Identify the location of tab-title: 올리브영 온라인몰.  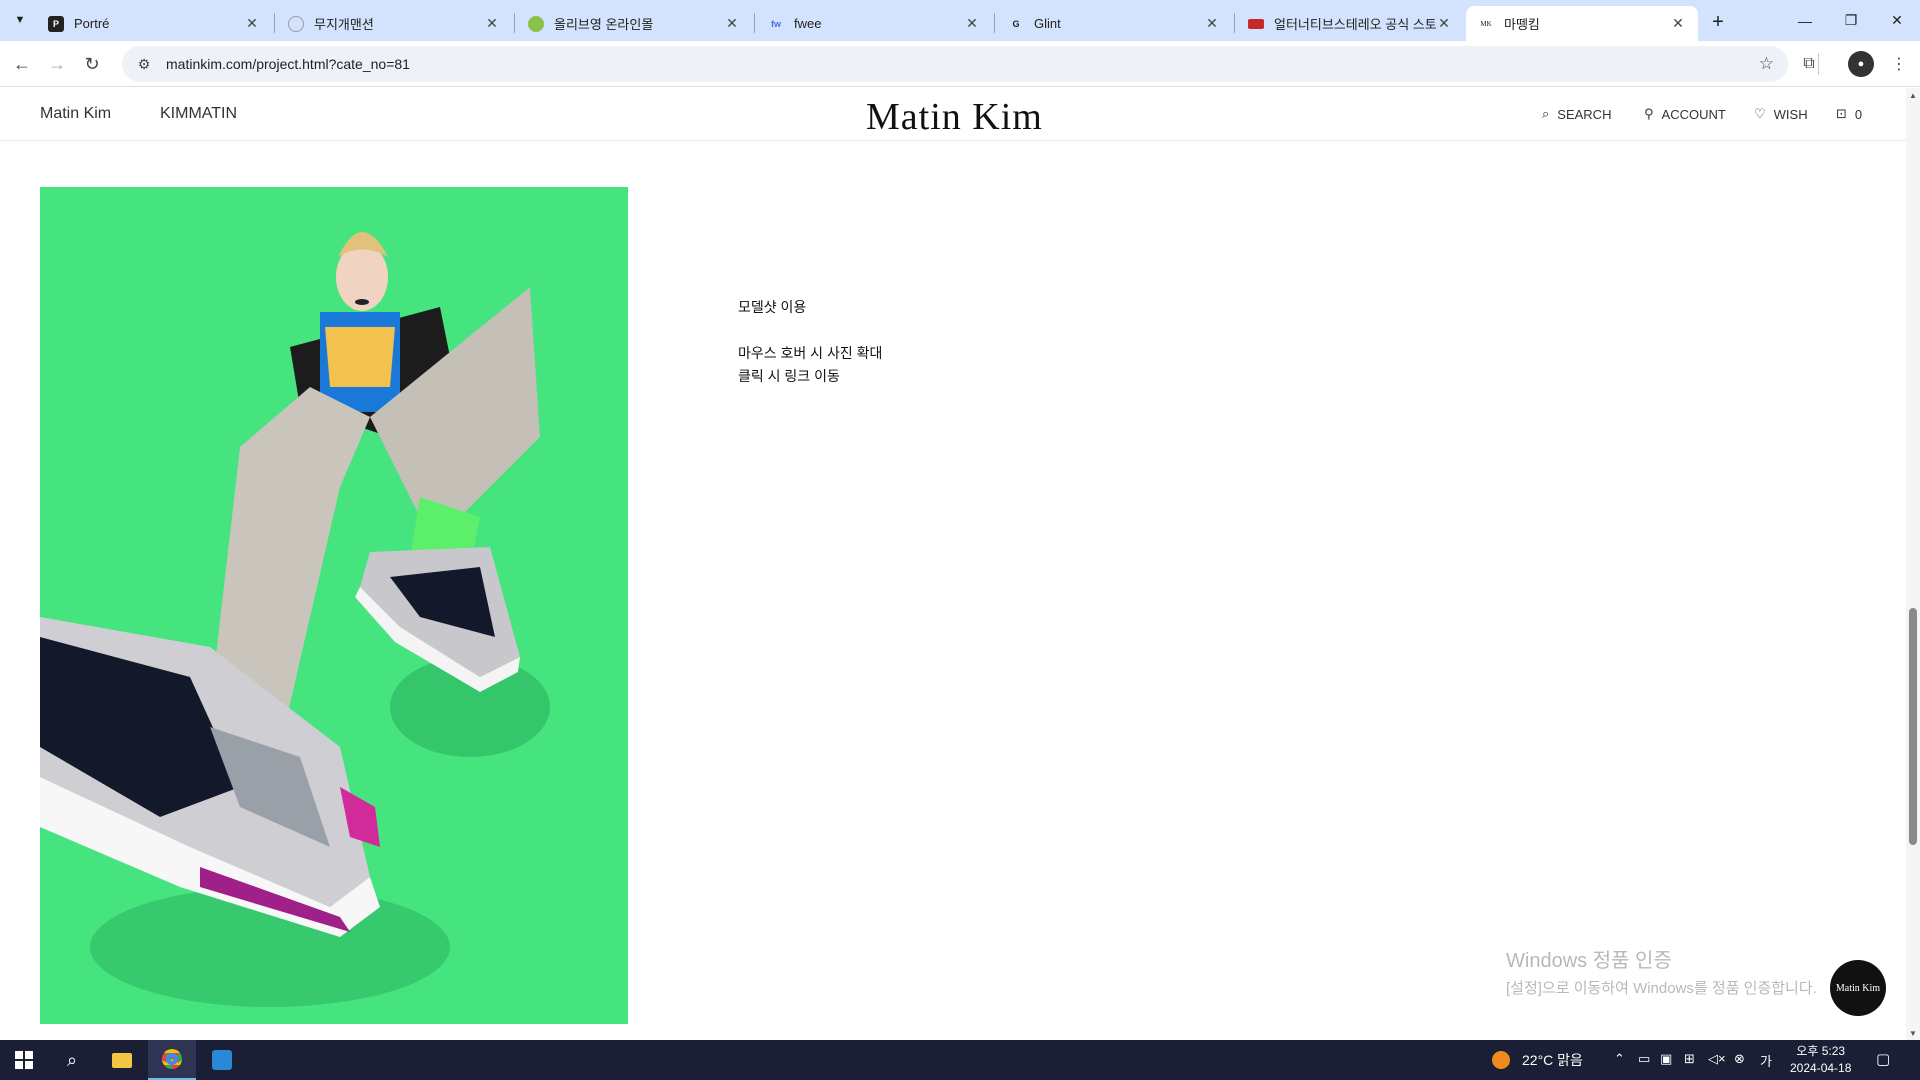
(604, 24).